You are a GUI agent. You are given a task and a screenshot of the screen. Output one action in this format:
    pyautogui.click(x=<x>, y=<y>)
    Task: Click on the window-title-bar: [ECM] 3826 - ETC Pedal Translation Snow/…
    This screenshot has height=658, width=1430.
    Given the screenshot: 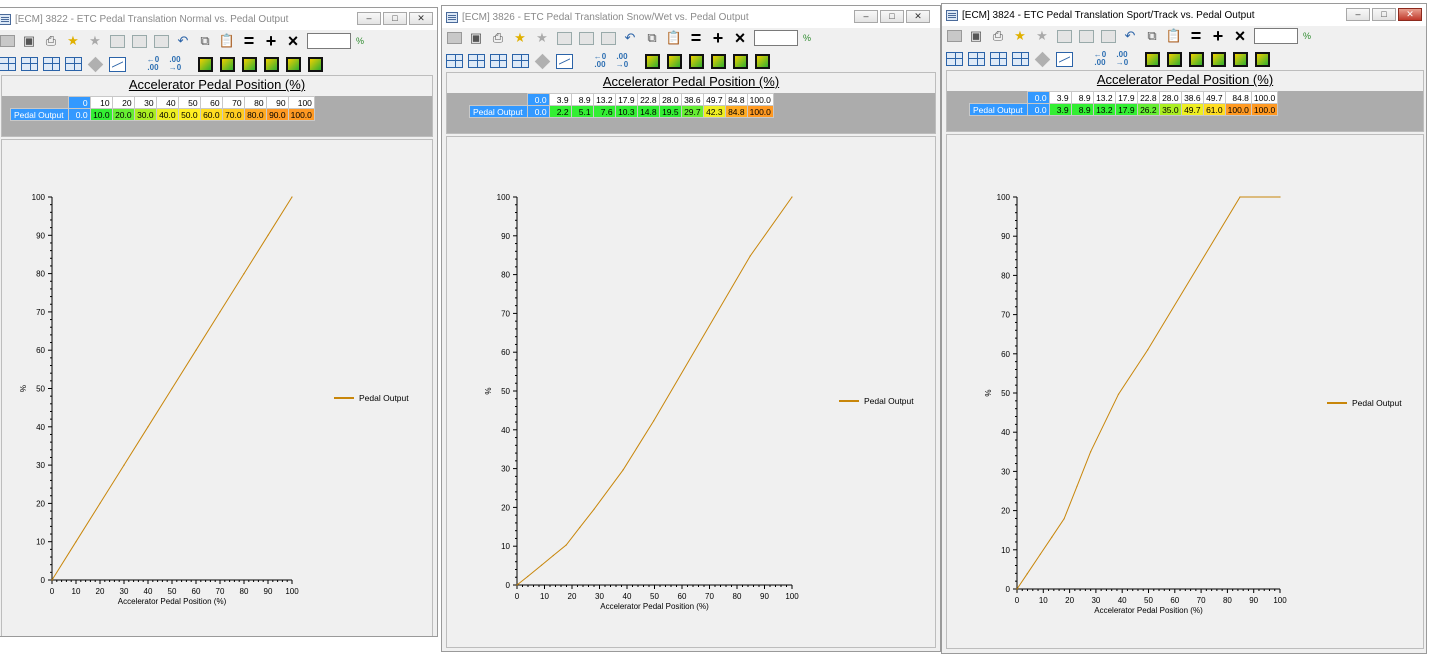 What is the action you would take?
    pyautogui.click(x=691, y=17)
    